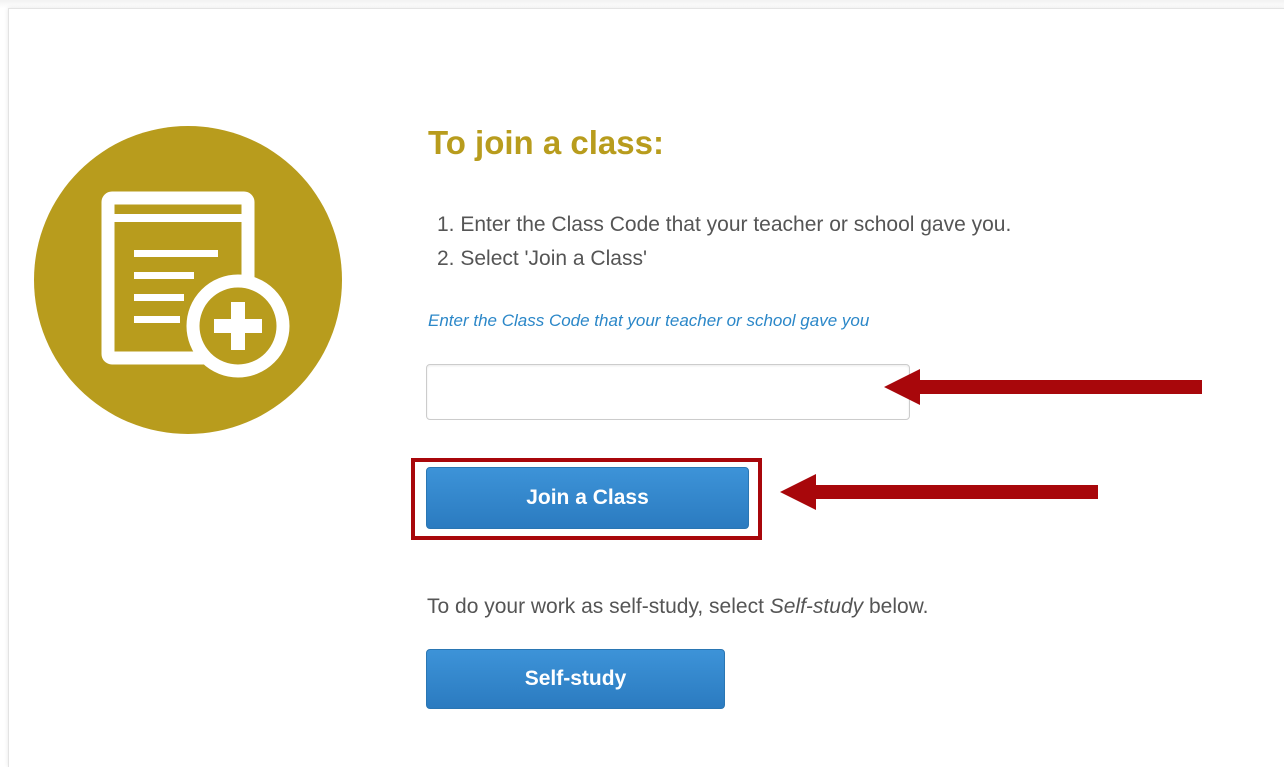 This screenshot has height=767, width=1284. I want to click on join-step-2: 2. Select 'Join a Class', so click(542, 258).